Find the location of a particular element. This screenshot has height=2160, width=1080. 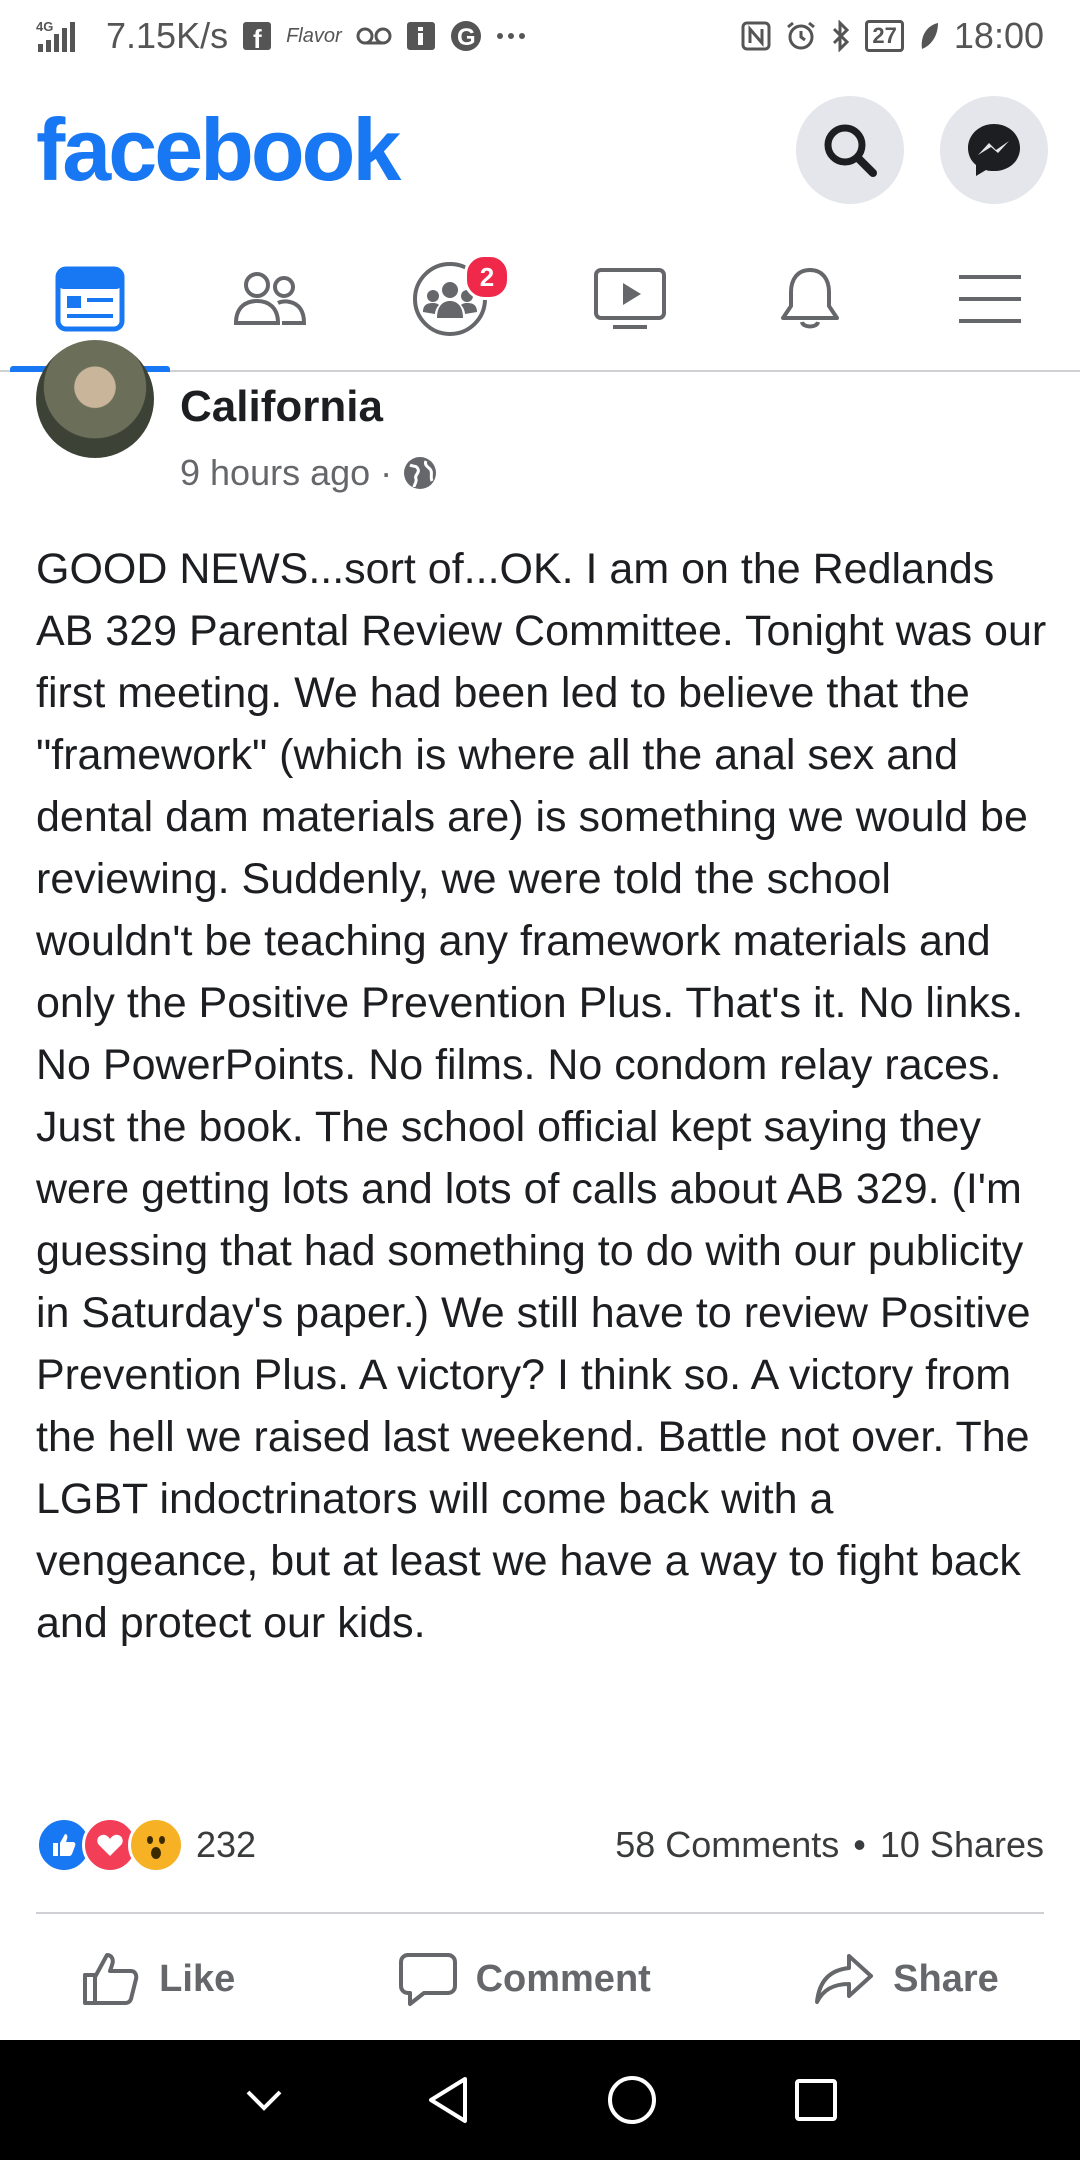

back-button is located at coordinates (448, 2100).